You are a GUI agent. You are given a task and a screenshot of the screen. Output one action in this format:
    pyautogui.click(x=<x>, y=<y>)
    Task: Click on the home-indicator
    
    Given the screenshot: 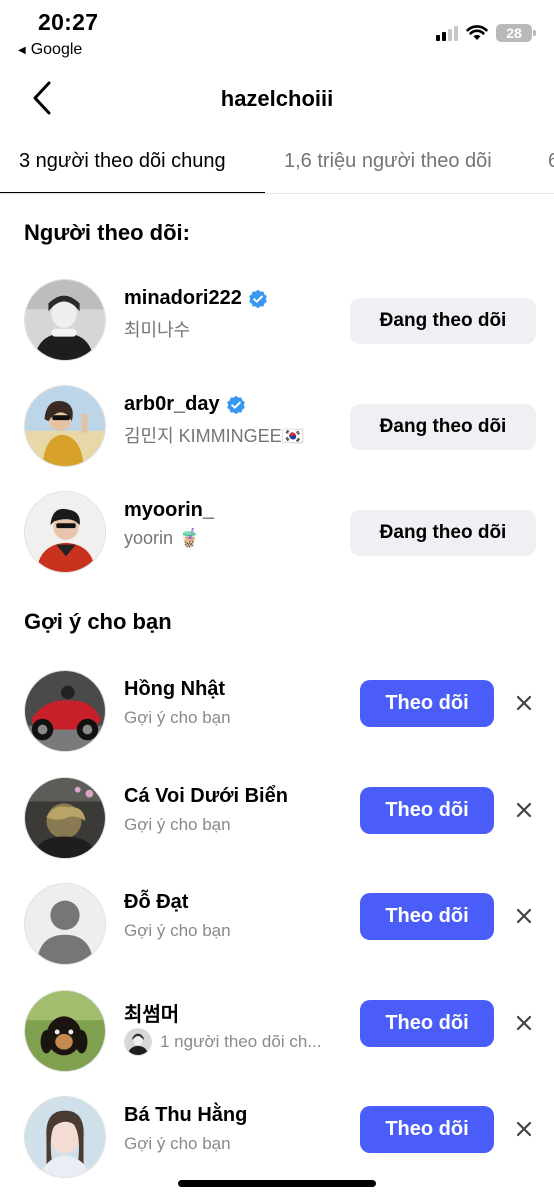 What is the action you would take?
    pyautogui.click(x=277, y=1183)
    